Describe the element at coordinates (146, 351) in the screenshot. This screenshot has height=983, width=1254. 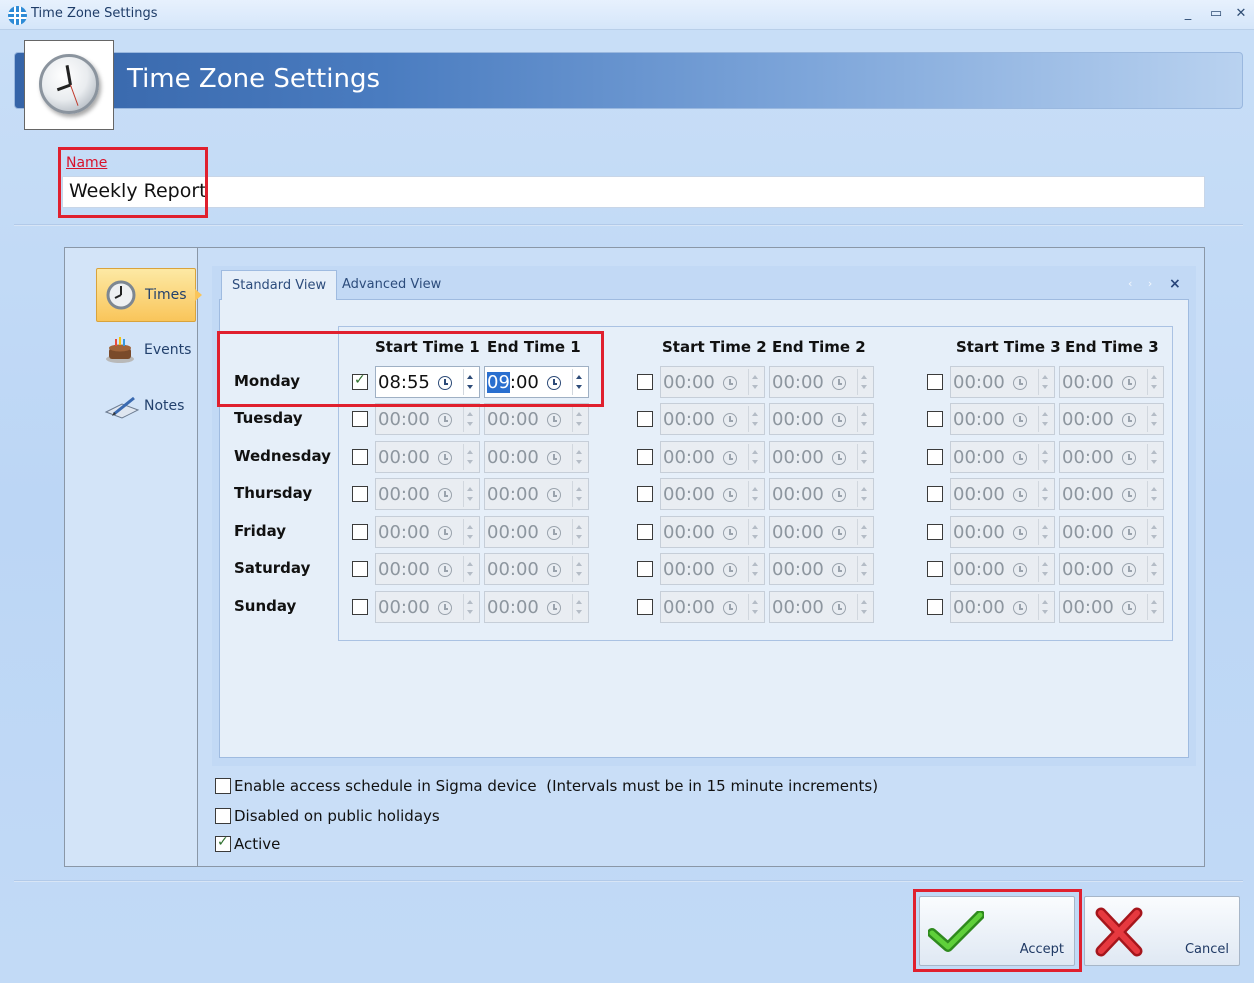
I see `nav-item-events: Events` at that location.